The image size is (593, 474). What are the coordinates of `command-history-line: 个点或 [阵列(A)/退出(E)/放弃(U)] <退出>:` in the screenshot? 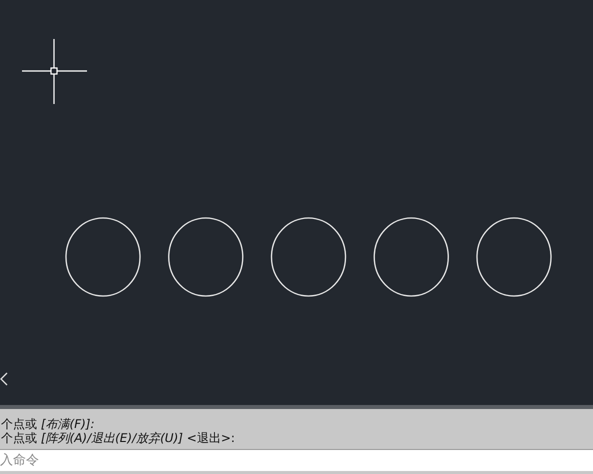 It's located at (118, 438).